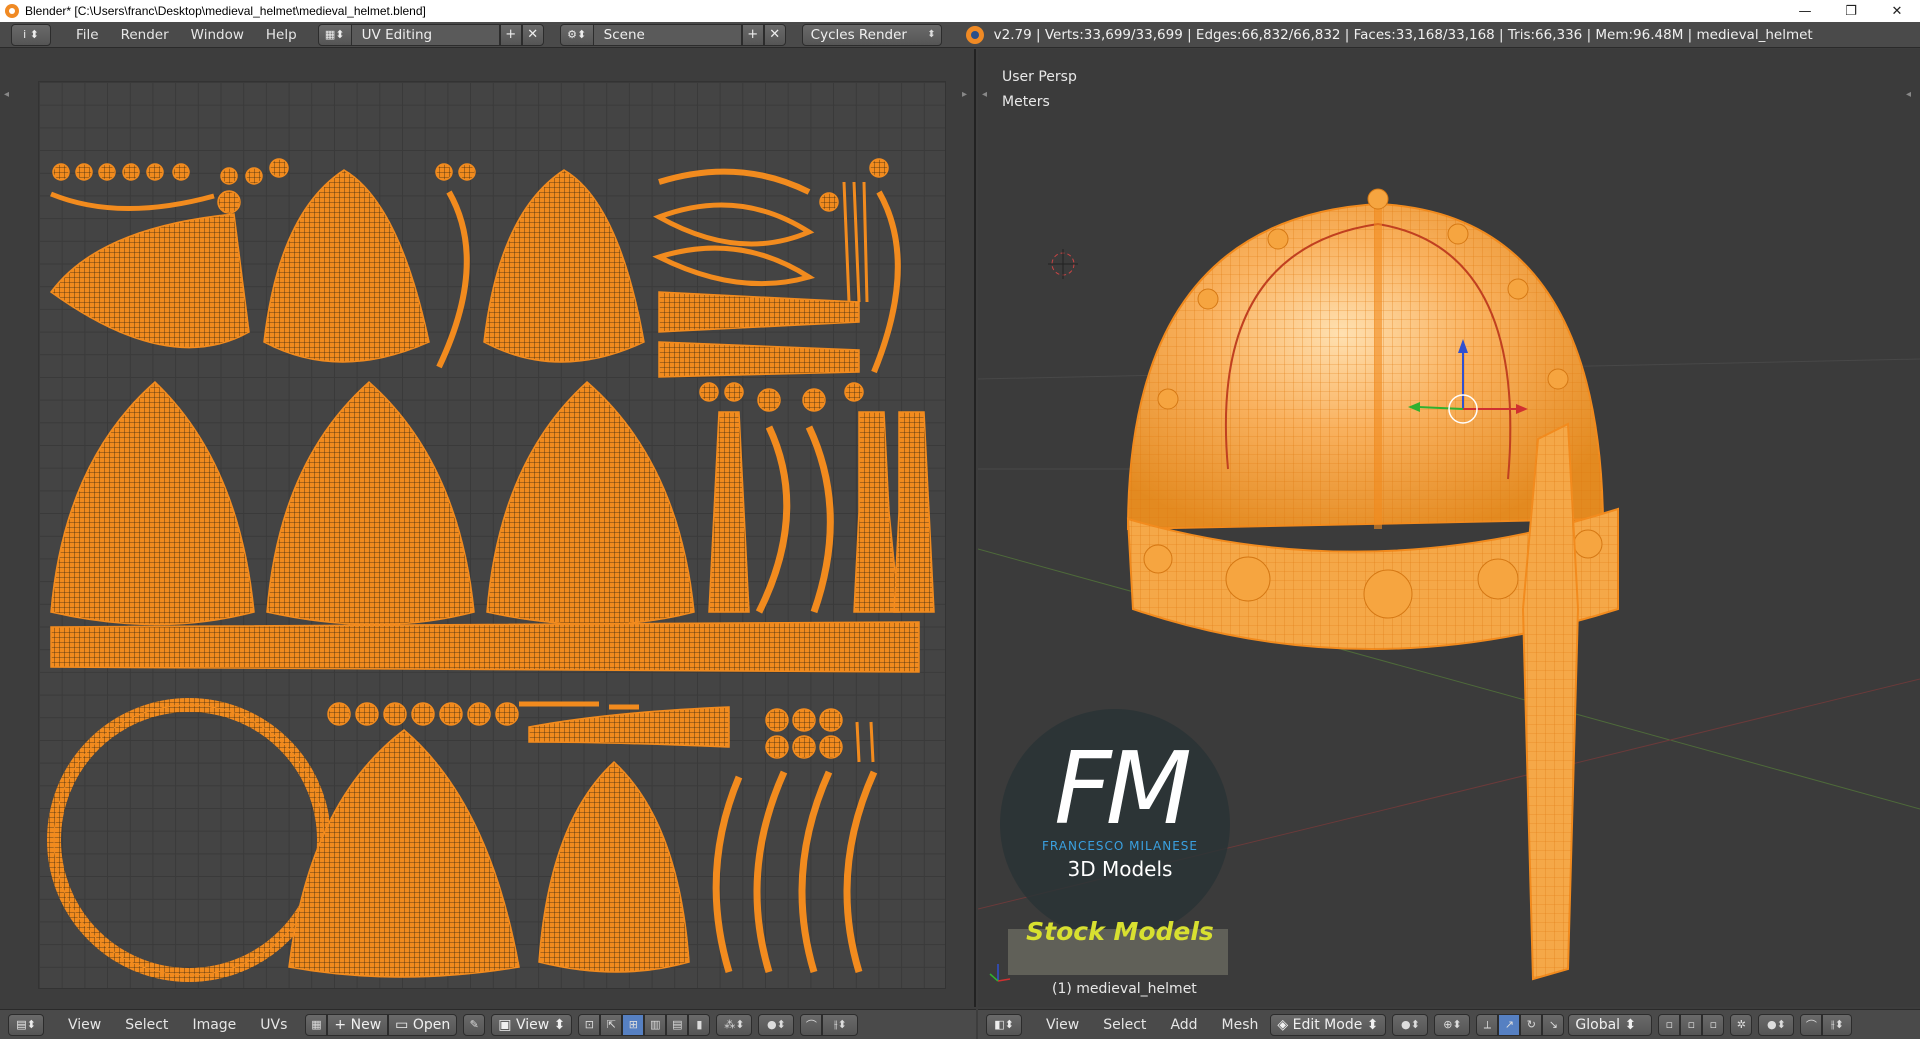 This screenshot has width=1920, height=1039. What do you see at coordinates (611, 1024) in the screenshot?
I see `sticky-select-icon: ⇱` at bounding box center [611, 1024].